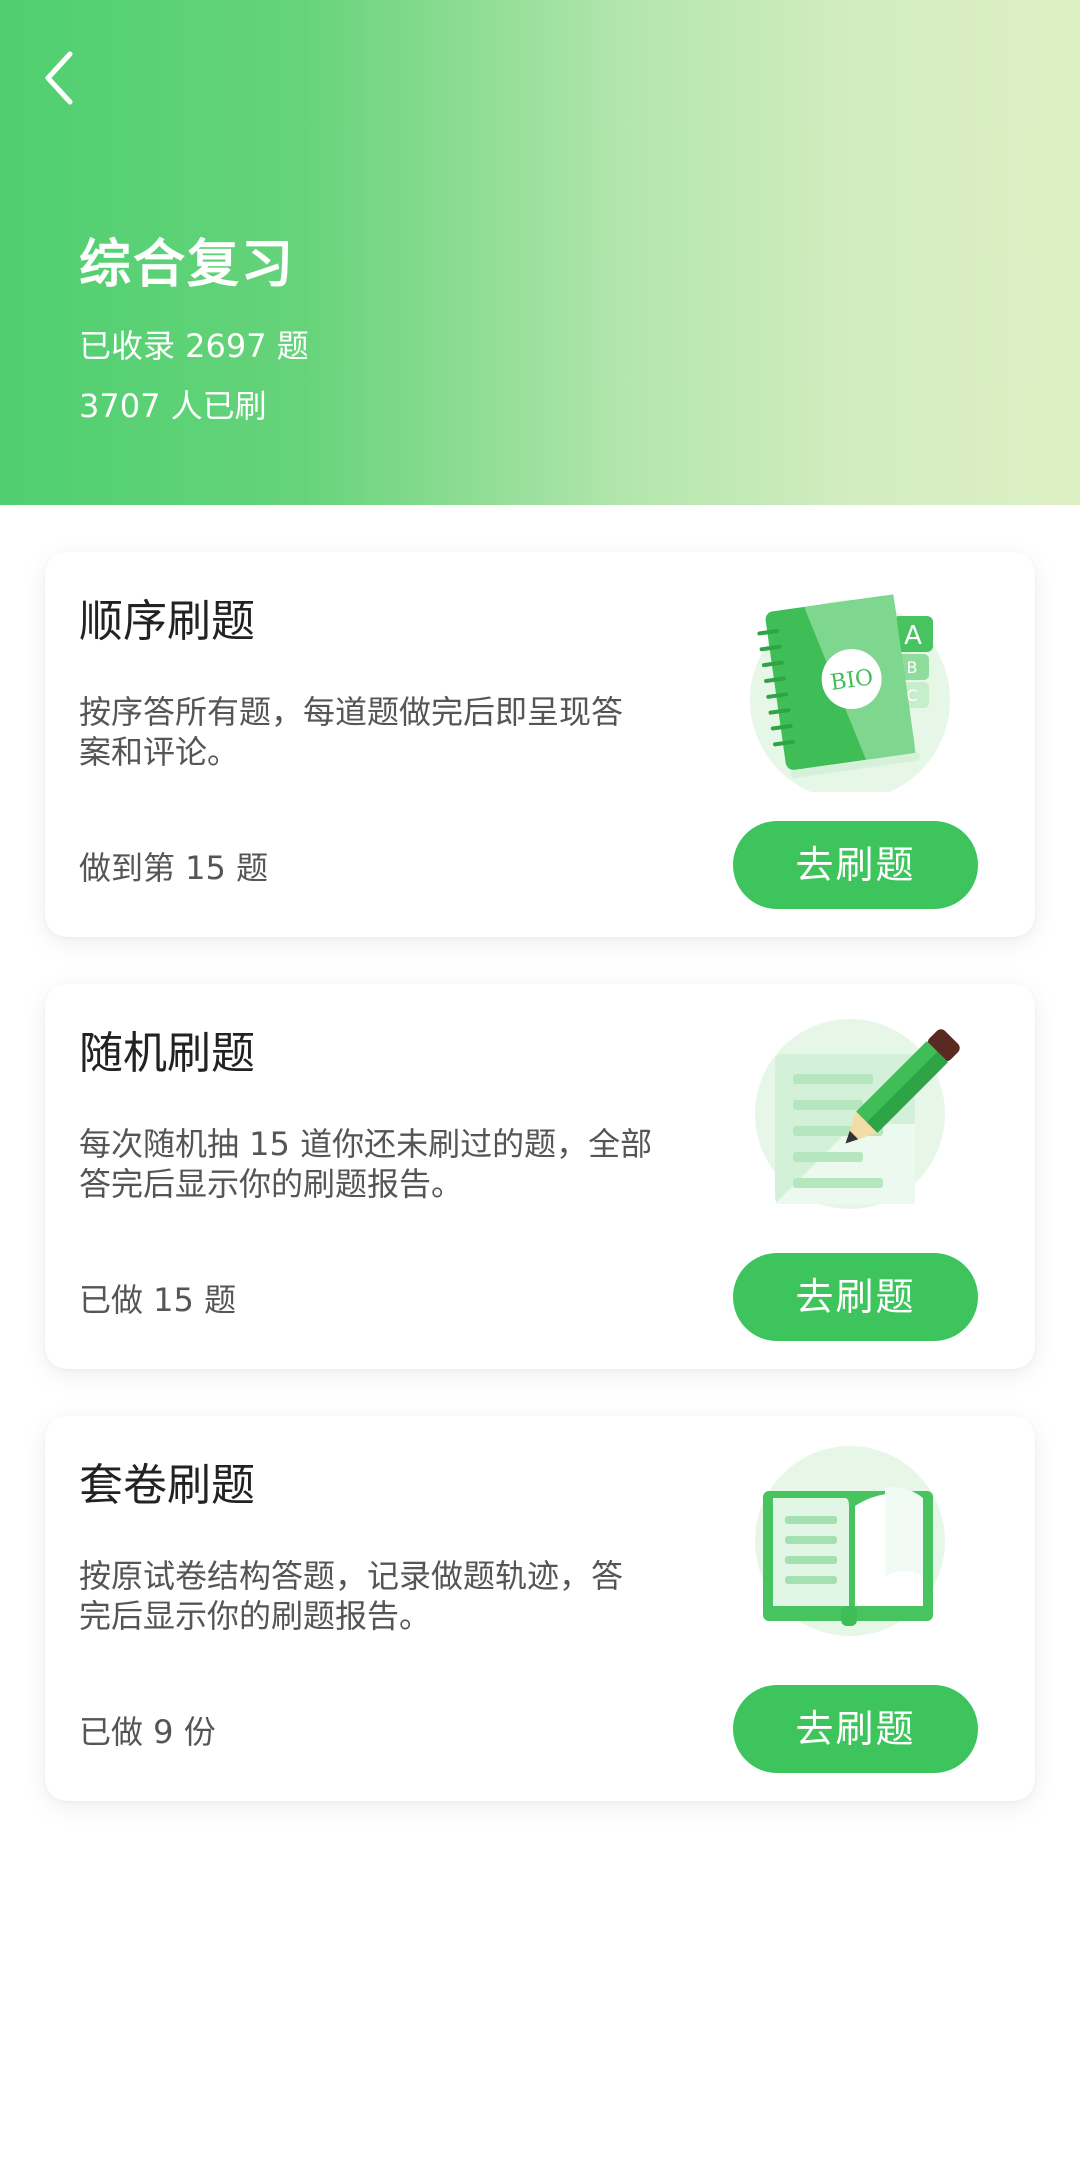 This screenshot has height=2166, width=1080. What do you see at coordinates (167, 621) in the screenshot?
I see `card-title: 顺序刷题` at bounding box center [167, 621].